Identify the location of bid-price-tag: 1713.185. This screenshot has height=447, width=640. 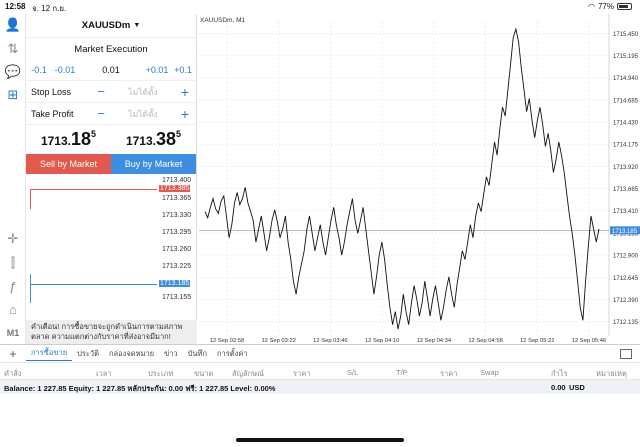
(175, 283).